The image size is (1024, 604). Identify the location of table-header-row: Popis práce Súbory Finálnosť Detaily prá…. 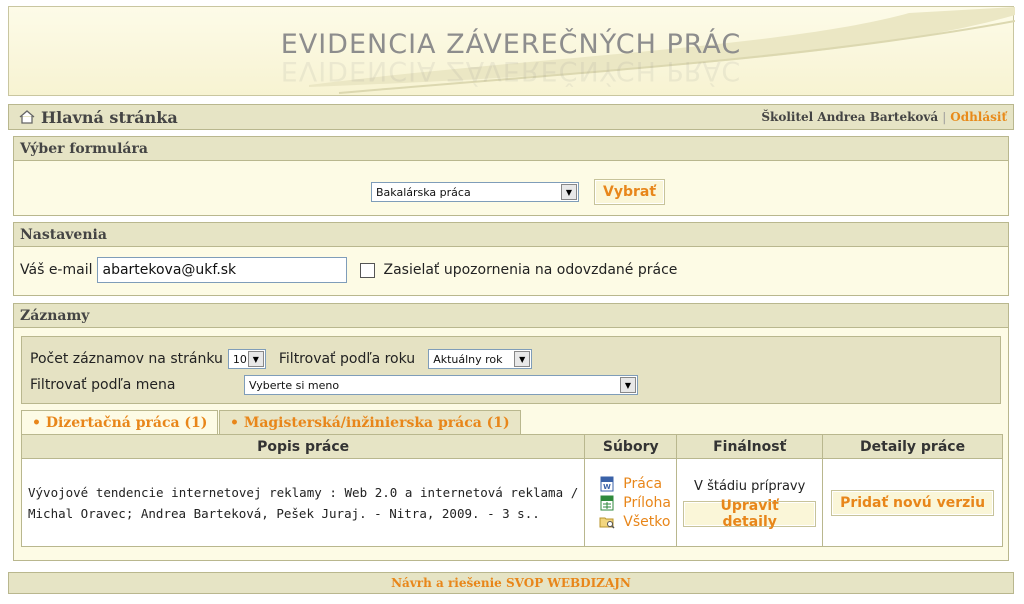
(511, 446).